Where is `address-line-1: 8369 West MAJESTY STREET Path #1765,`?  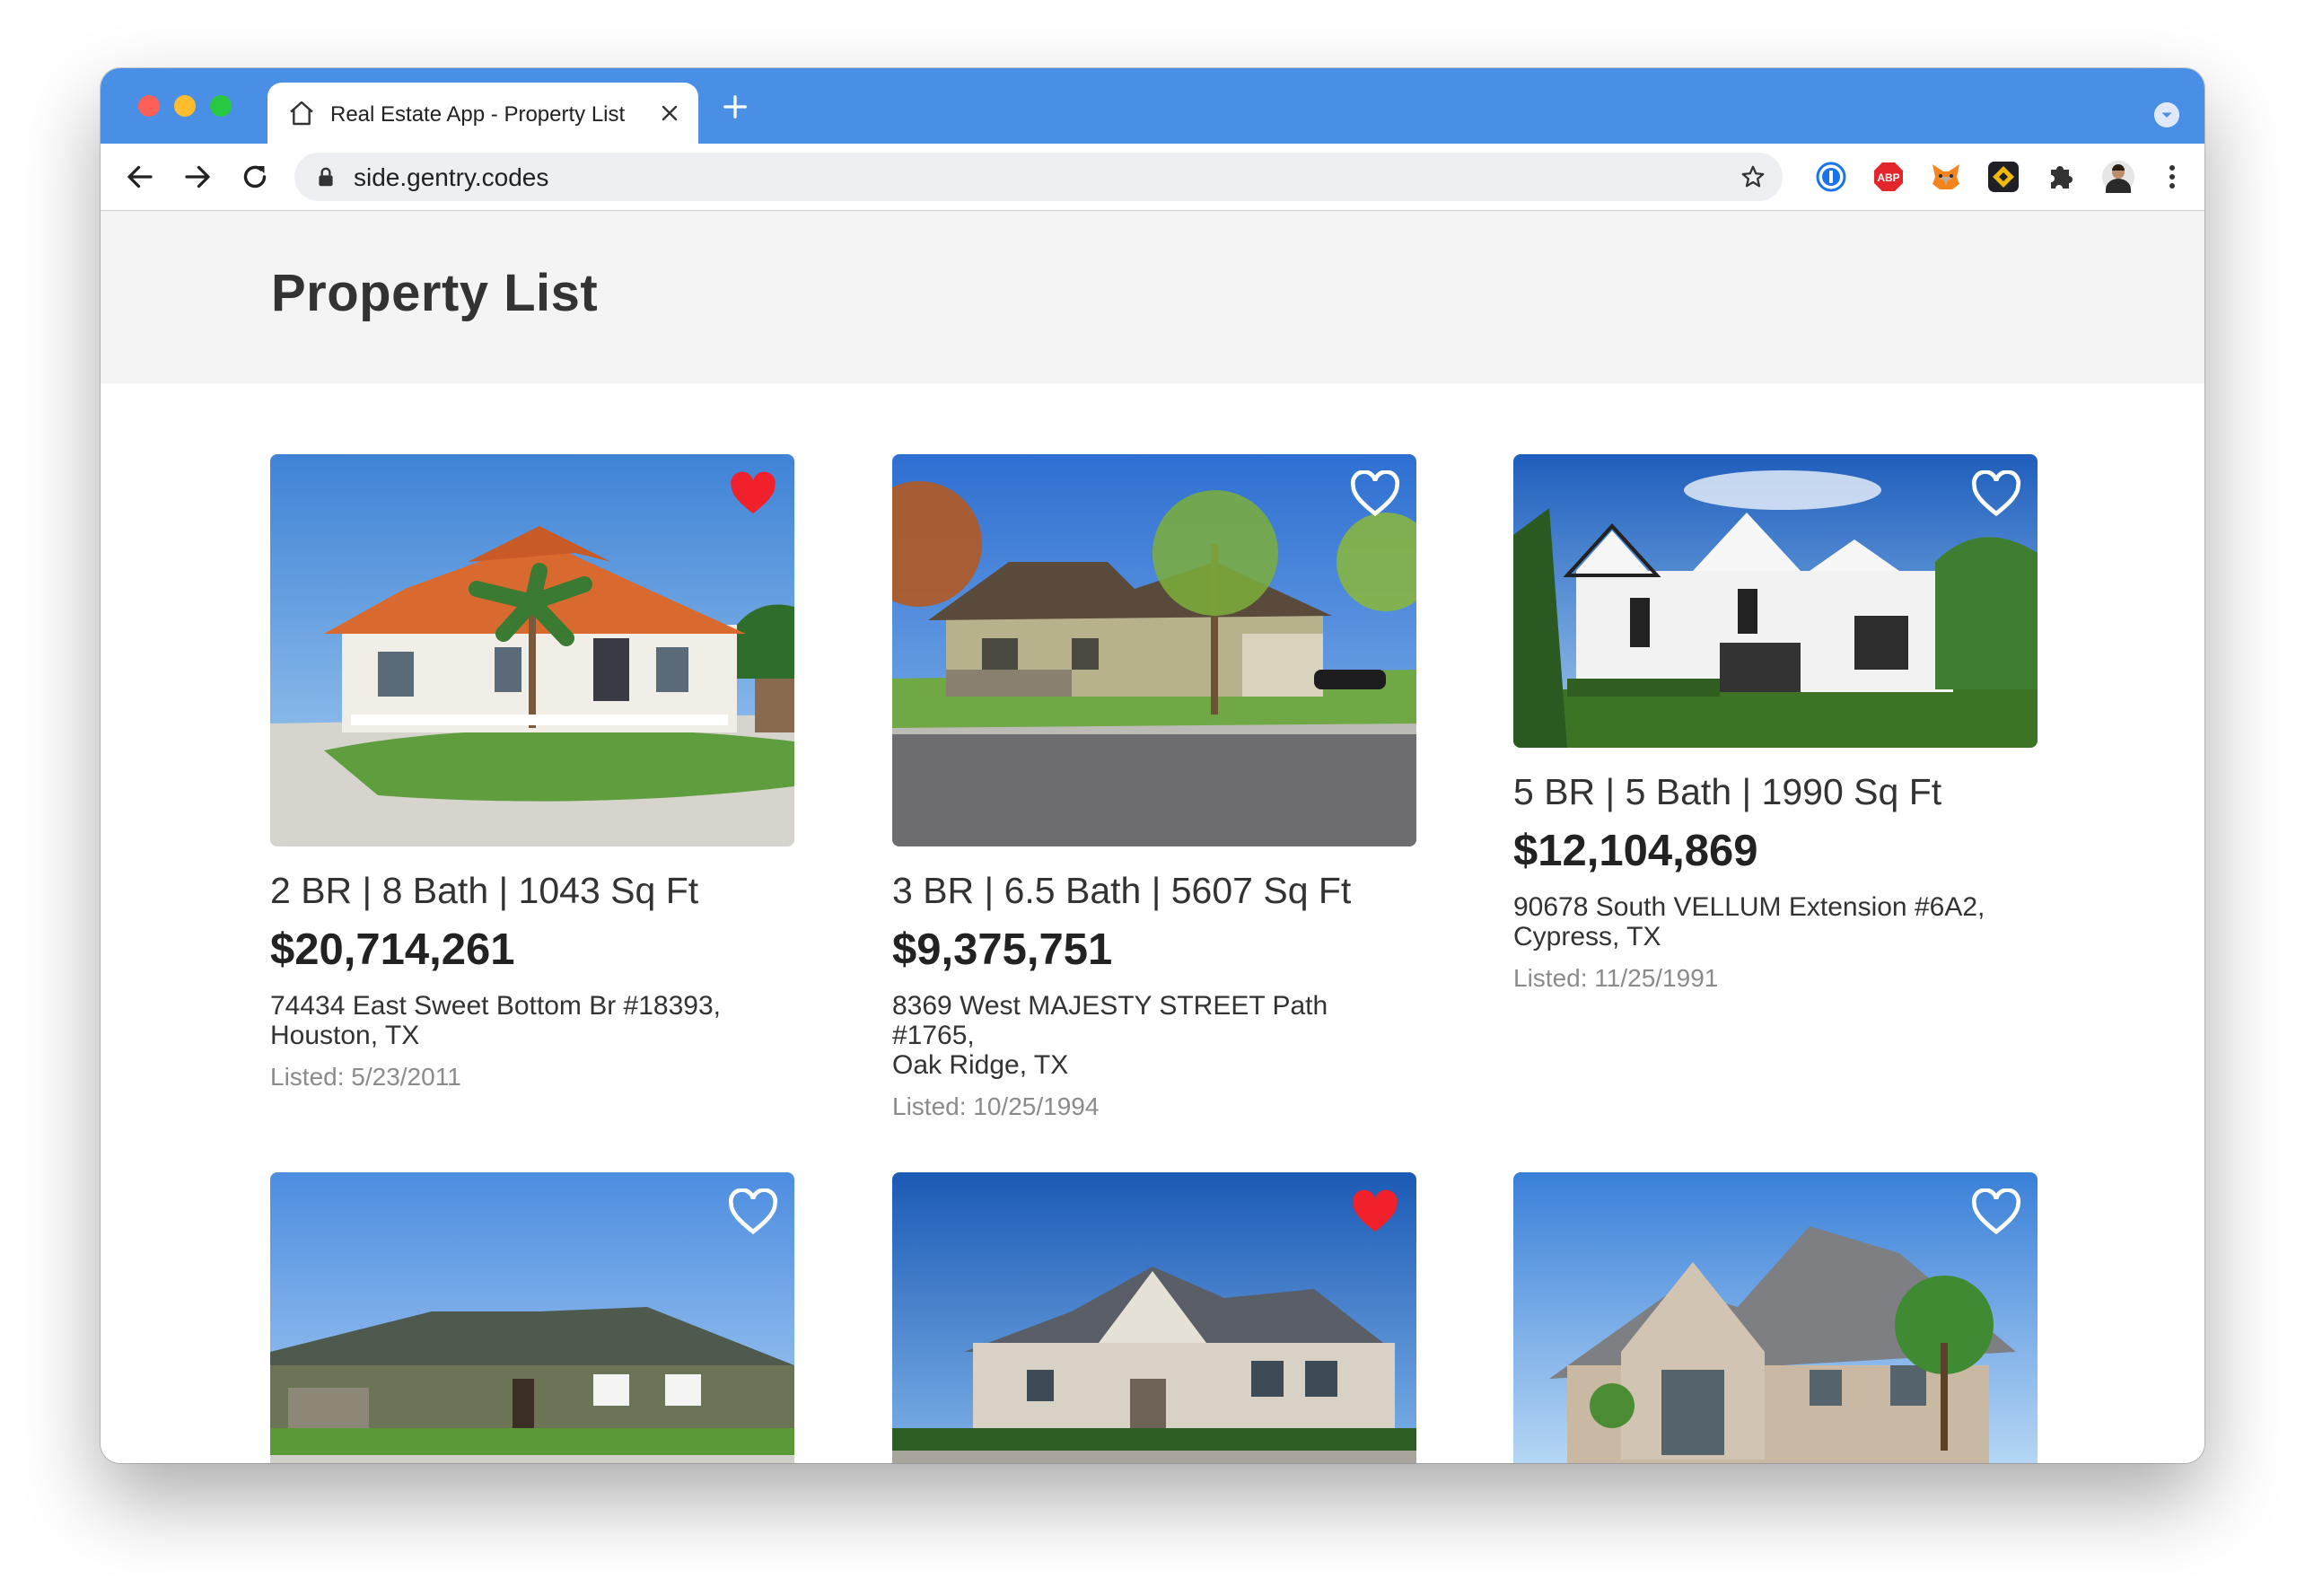
address-line-1: 8369 West MAJESTY STREET Path #1765, is located at coordinates (1110, 1020).